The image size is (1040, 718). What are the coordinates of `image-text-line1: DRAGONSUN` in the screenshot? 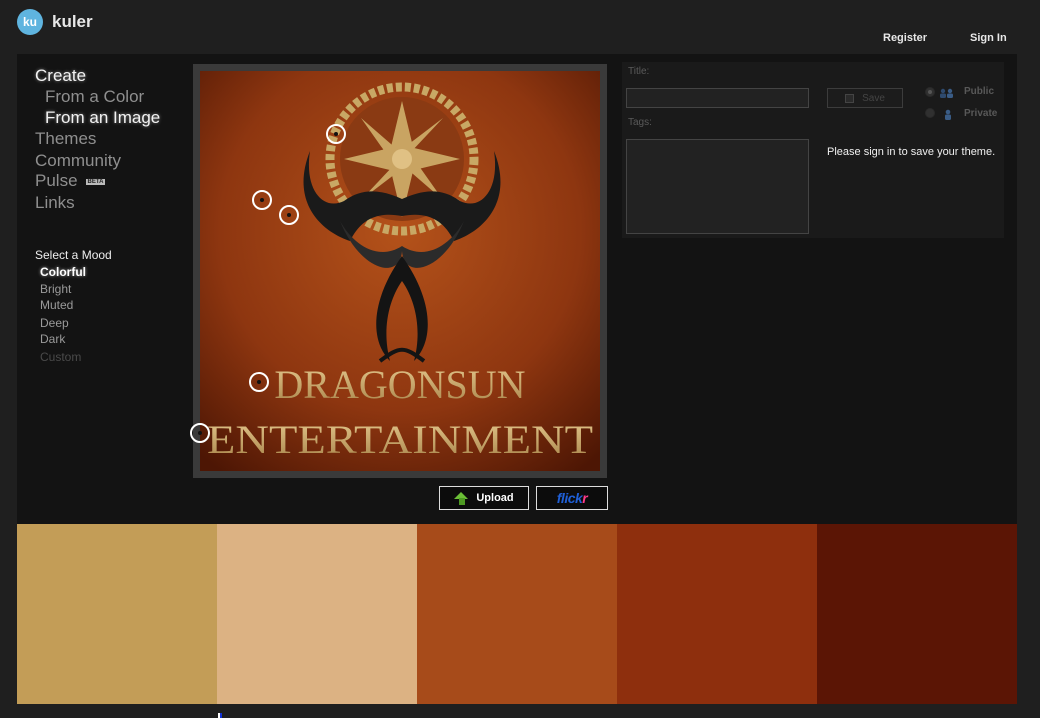 It's located at (399, 384).